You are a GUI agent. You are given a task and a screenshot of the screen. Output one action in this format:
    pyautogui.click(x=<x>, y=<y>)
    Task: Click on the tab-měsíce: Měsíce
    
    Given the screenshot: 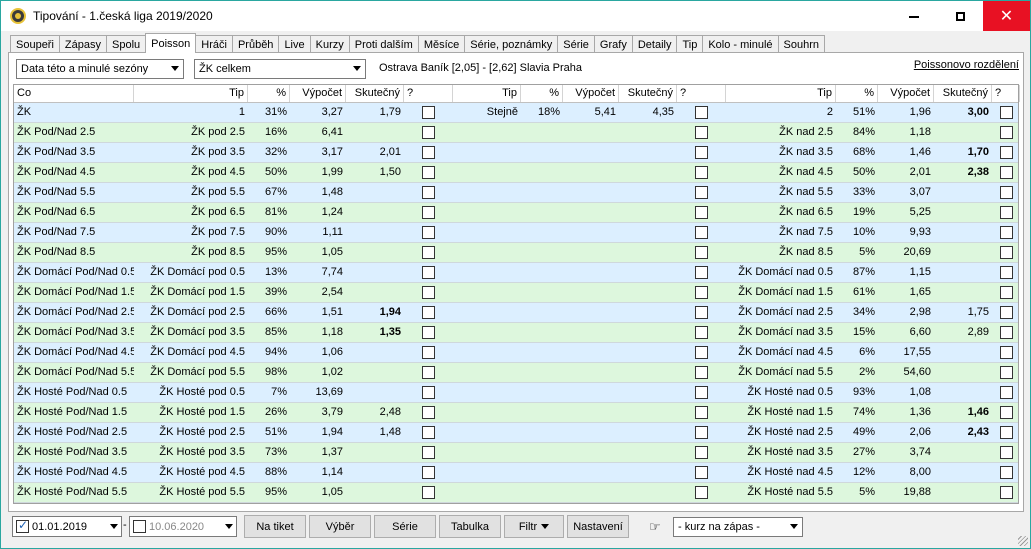 What is the action you would take?
    pyautogui.click(x=441, y=44)
    